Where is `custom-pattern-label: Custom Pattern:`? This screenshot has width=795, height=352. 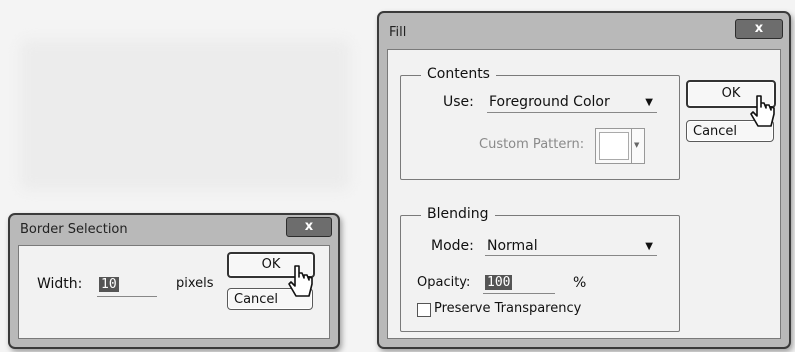 custom-pattern-label: Custom Pattern: is located at coordinates (532, 144).